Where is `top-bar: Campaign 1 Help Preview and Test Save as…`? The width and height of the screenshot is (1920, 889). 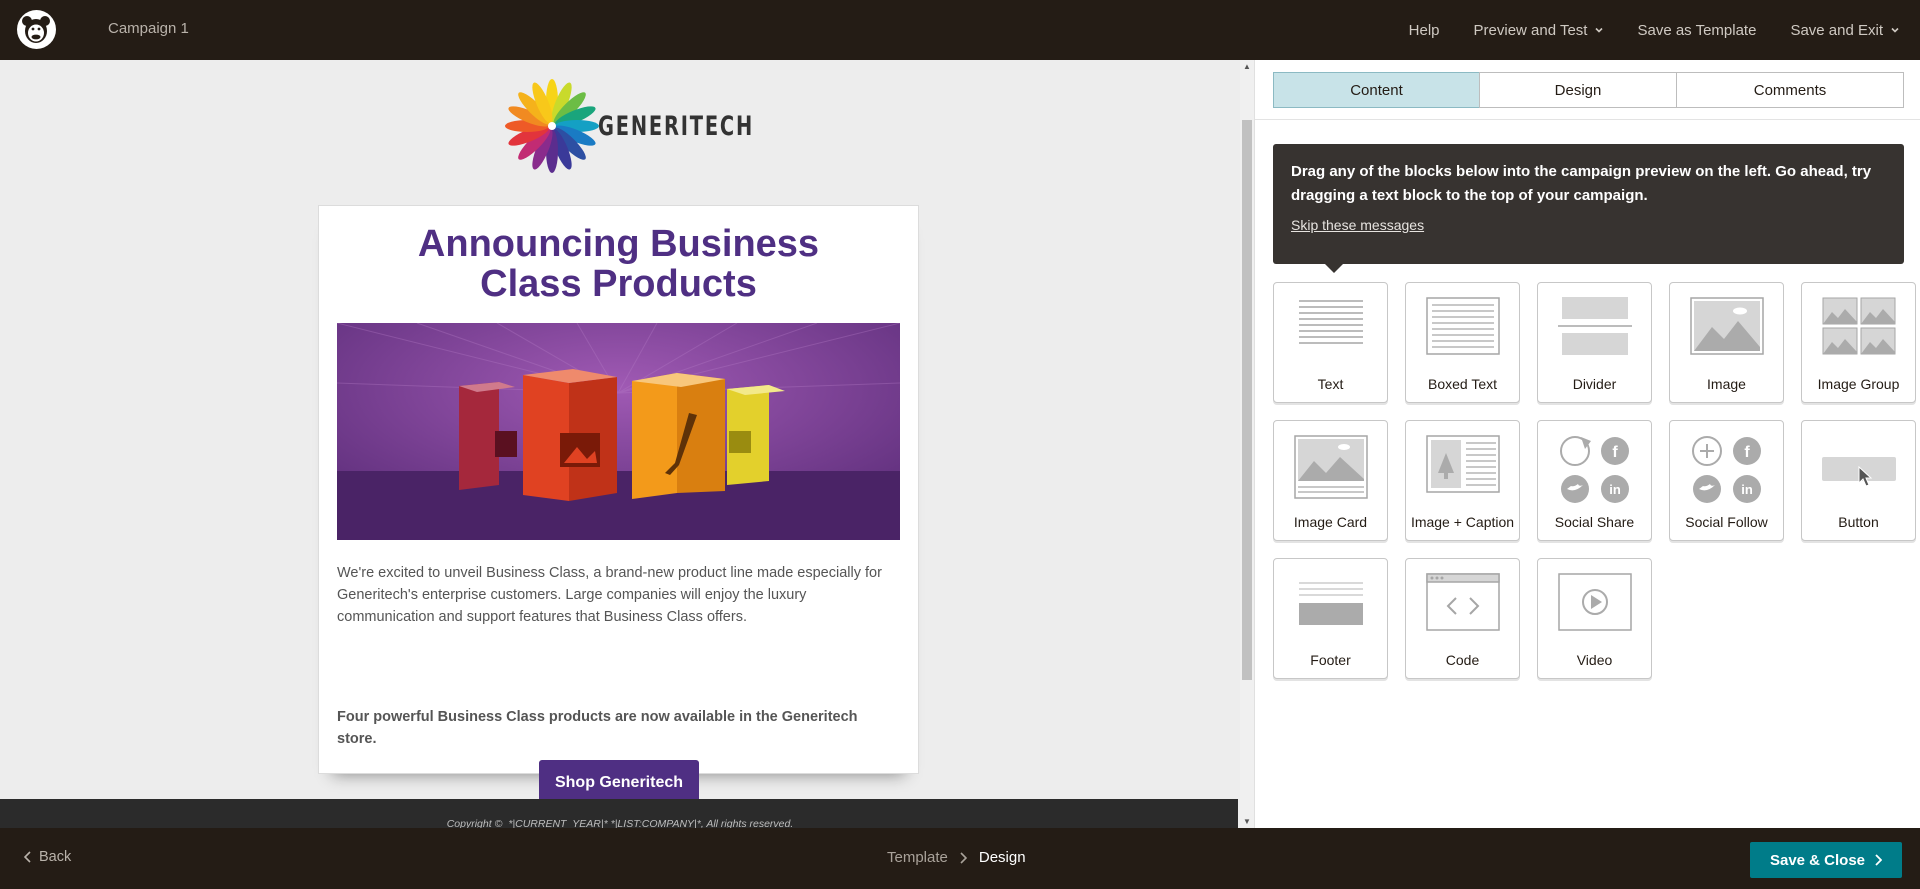
top-bar: Campaign 1 Help Preview and Test Save as… is located at coordinates (960, 30).